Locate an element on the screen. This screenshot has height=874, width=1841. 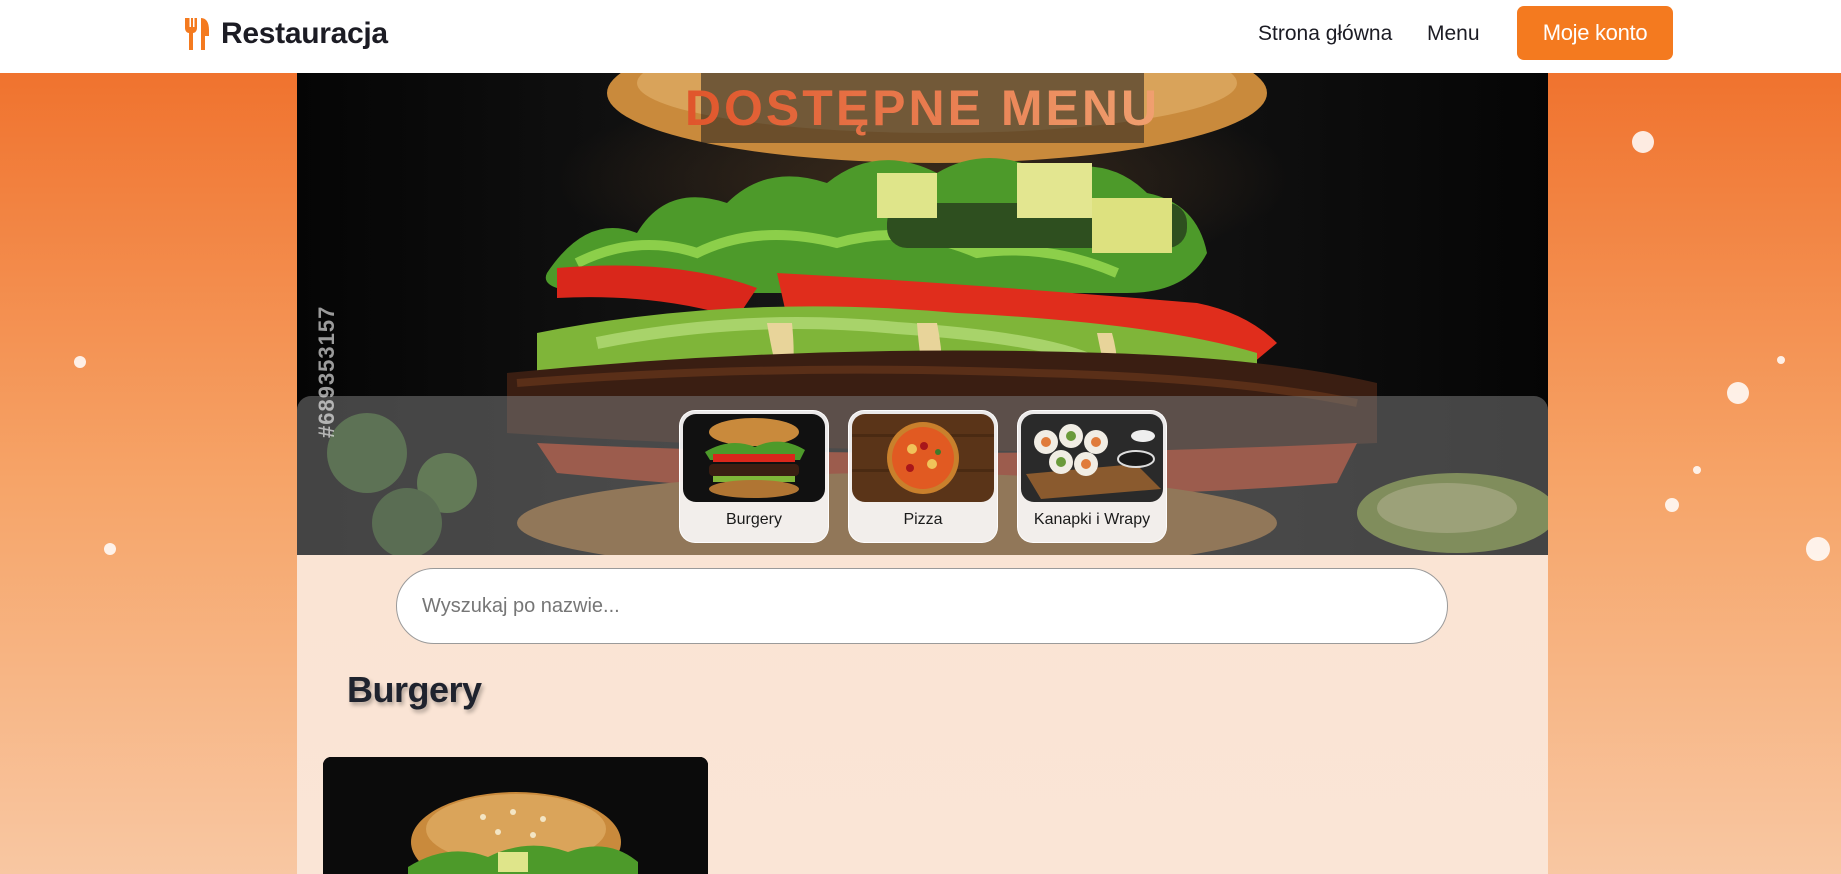
brand-logo: Restauracja is located at coordinates (285, 34).